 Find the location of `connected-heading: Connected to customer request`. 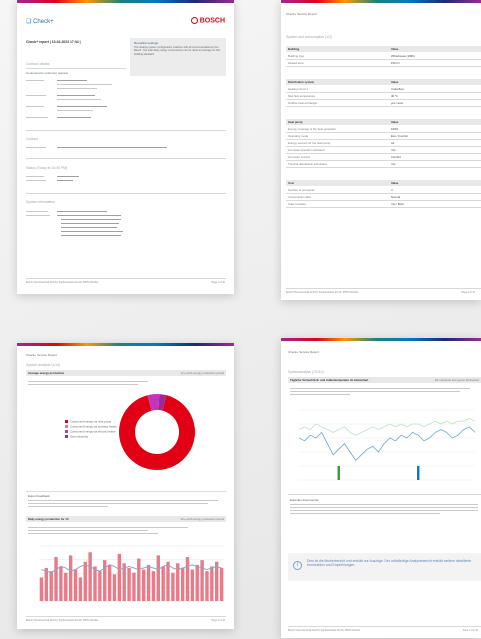

connected-heading: Connected to customer request is located at coordinates (47, 73).